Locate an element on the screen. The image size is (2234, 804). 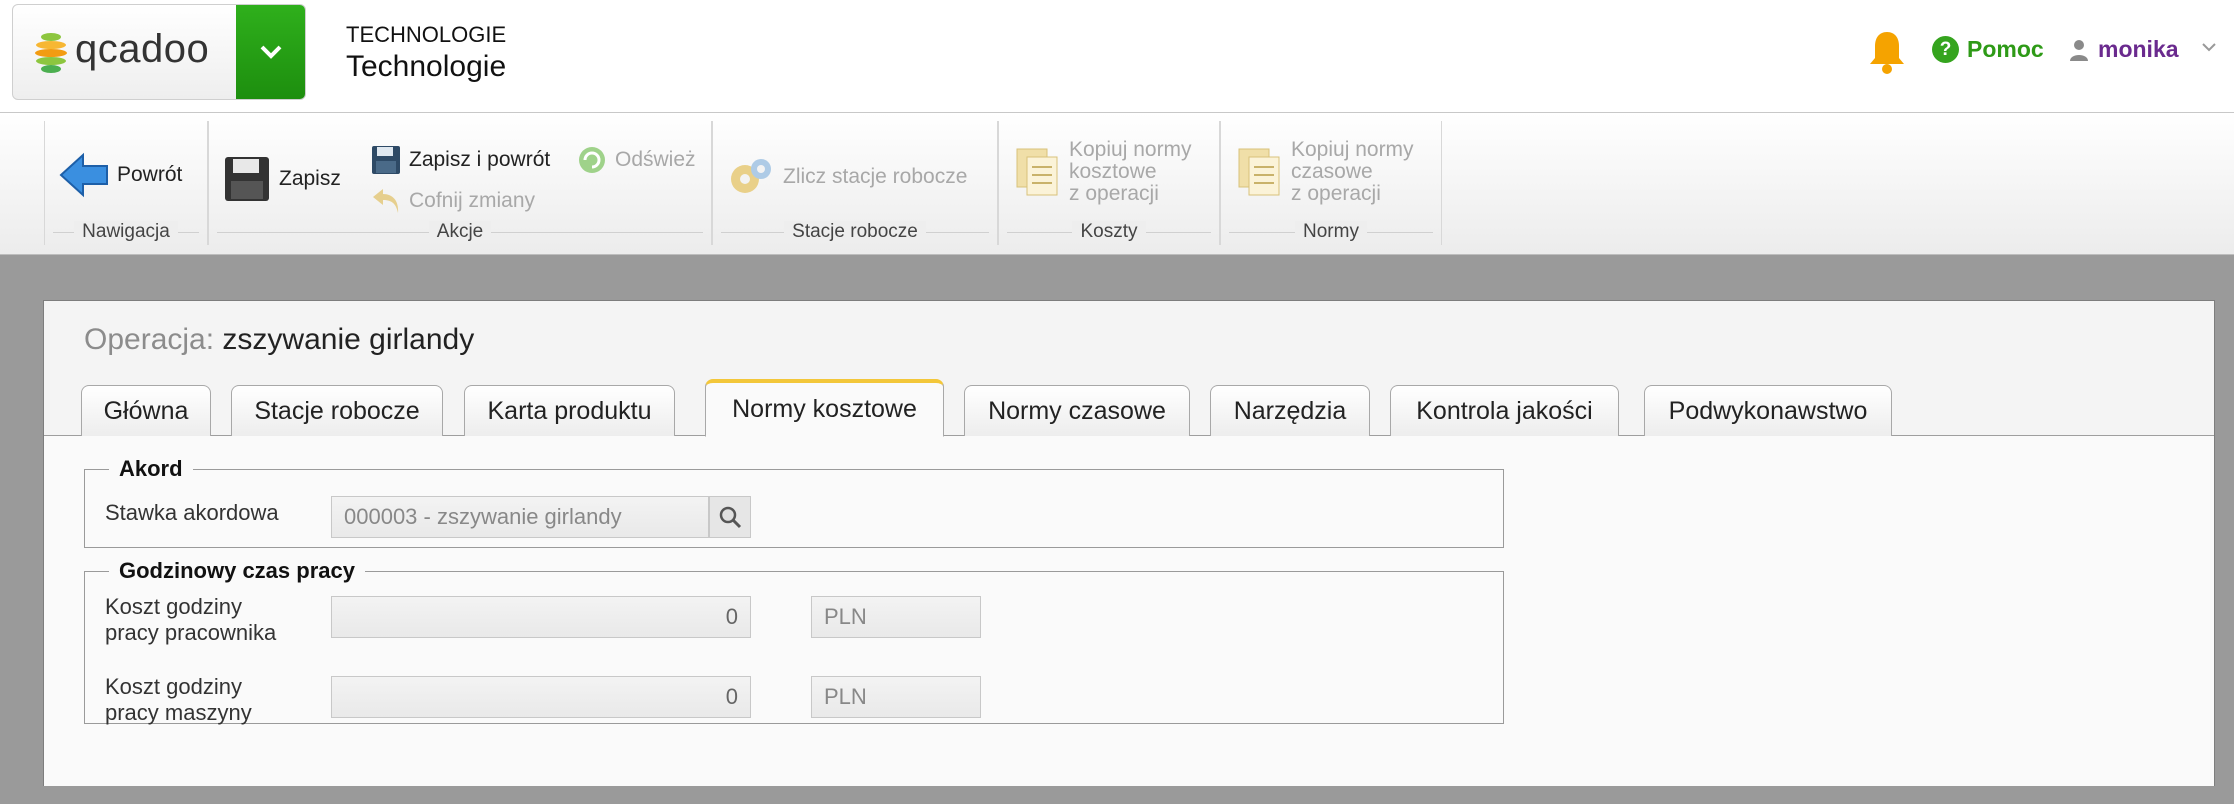
back-button: Powrót is located at coordinates (120, 175).